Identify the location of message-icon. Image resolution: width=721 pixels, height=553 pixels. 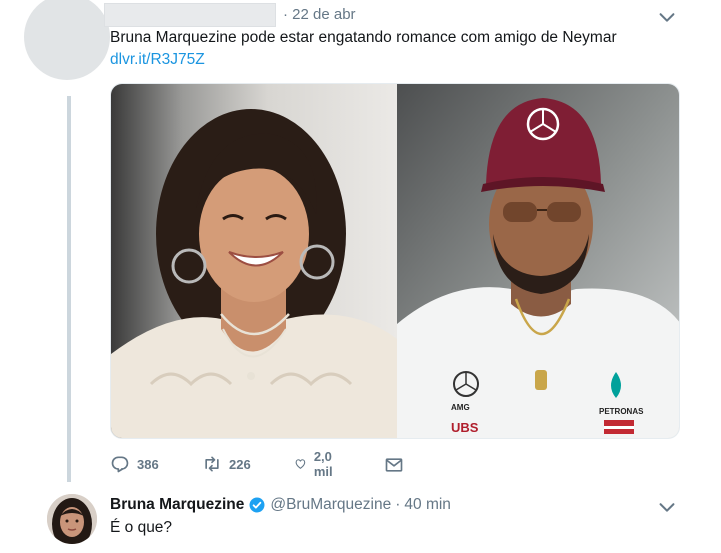
(394, 465).